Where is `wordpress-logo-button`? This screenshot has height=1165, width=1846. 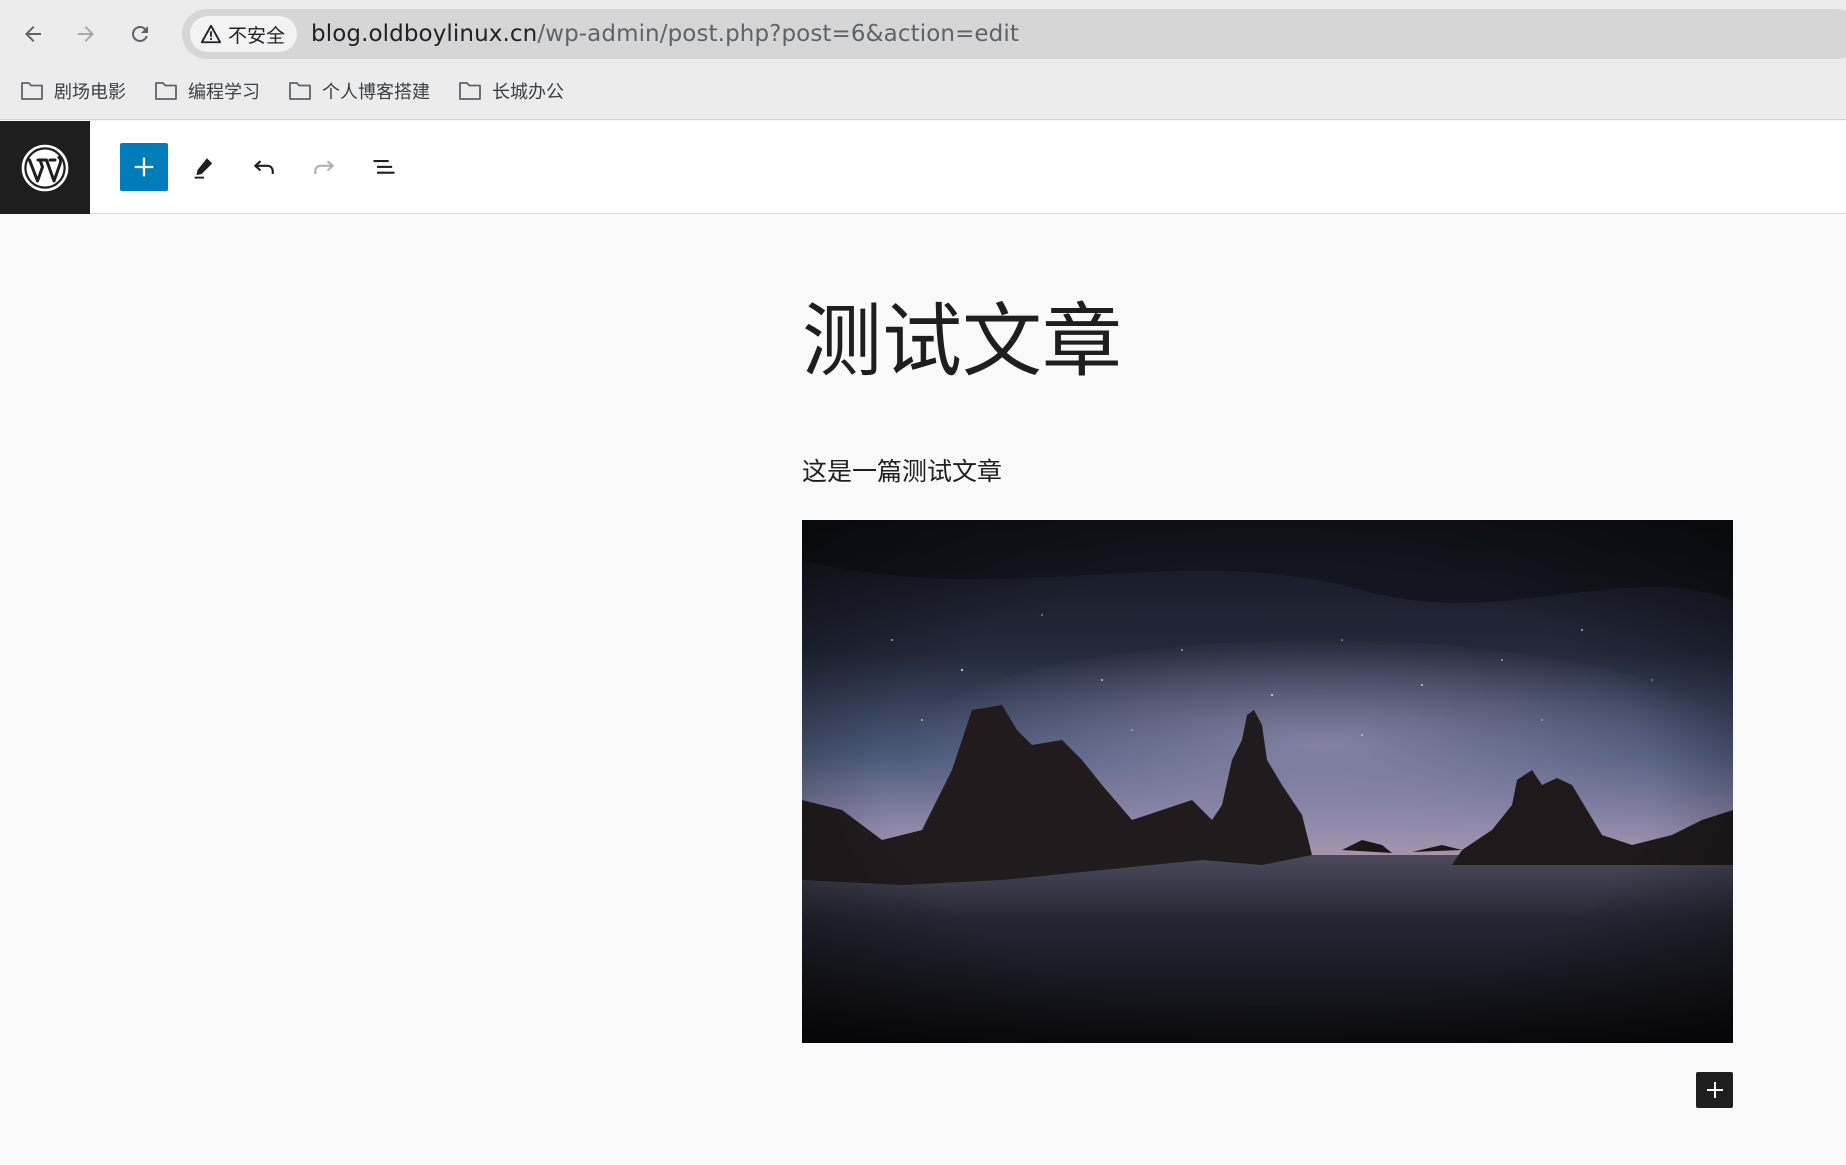
wordpress-logo-button is located at coordinates (45, 167).